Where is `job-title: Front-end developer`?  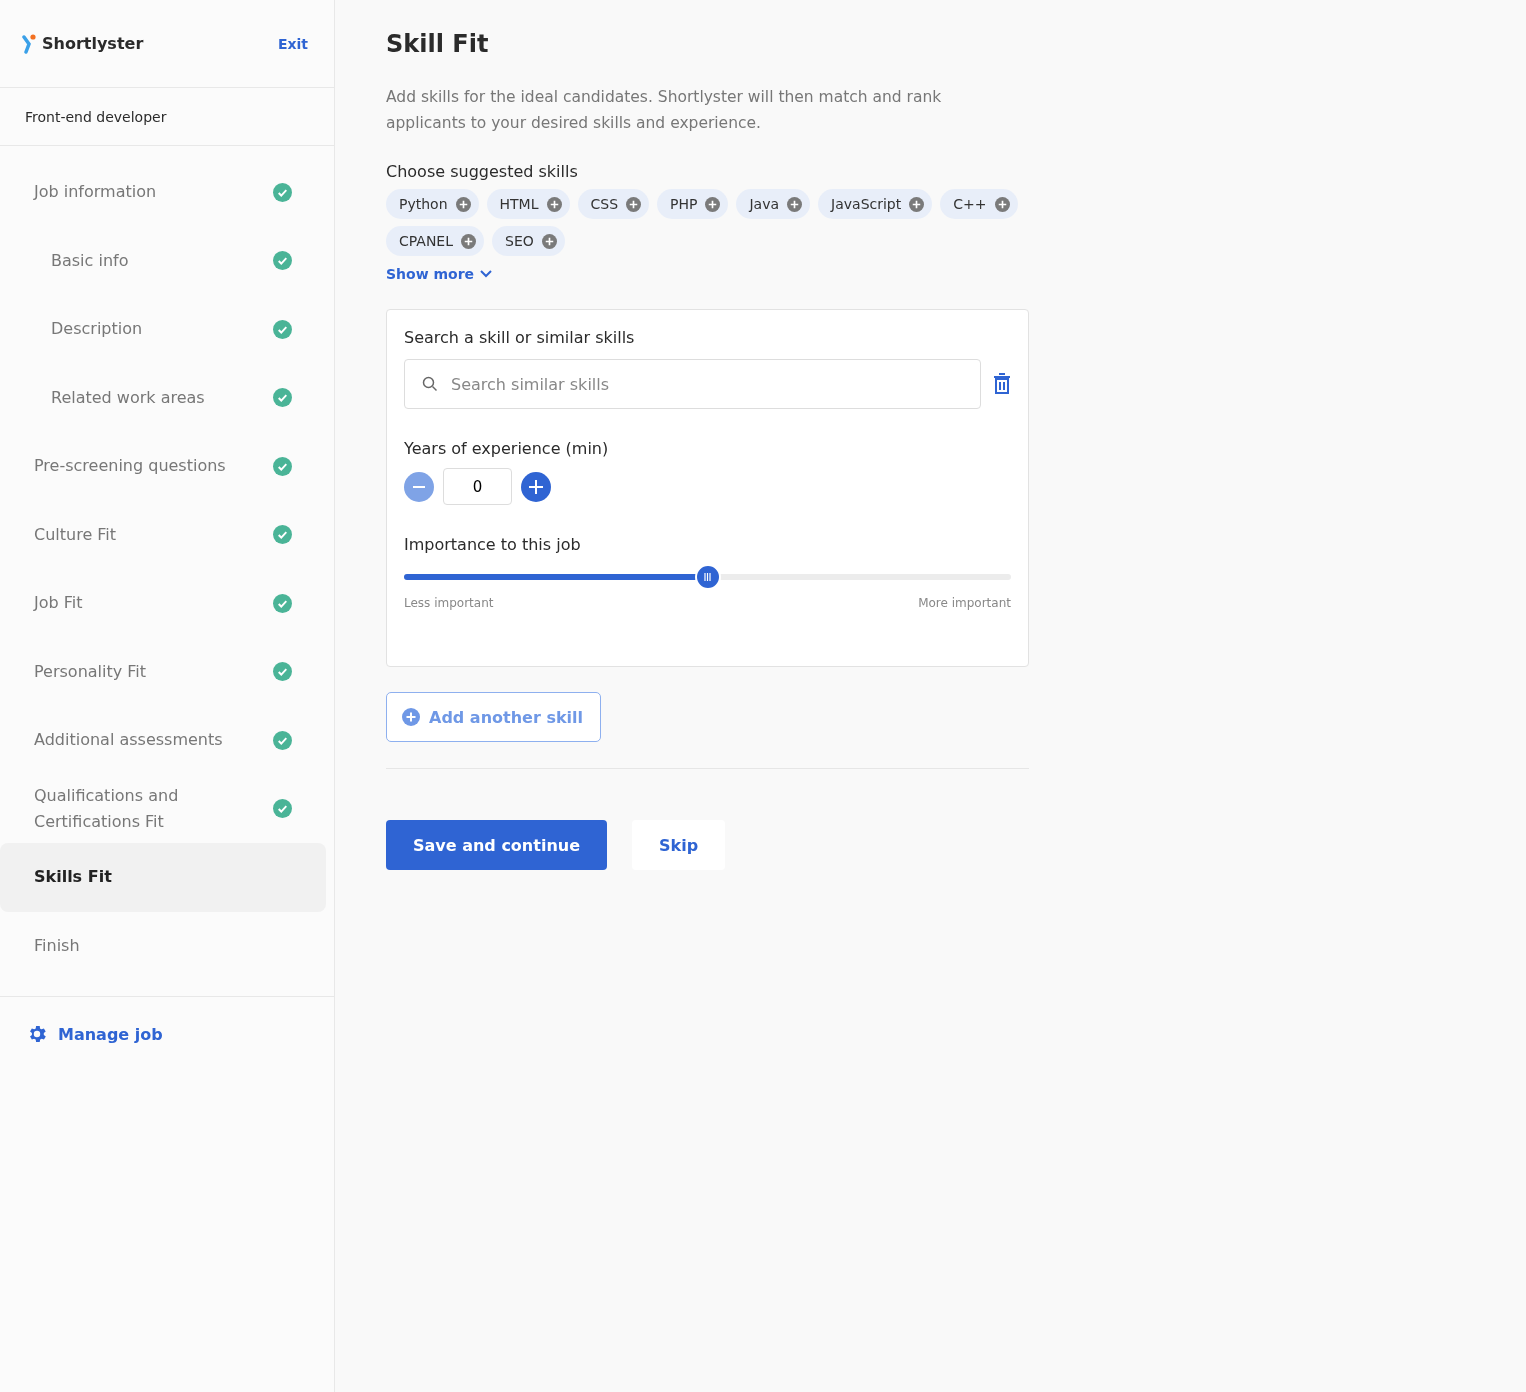
job-title: Front-end developer is located at coordinates (167, 117).